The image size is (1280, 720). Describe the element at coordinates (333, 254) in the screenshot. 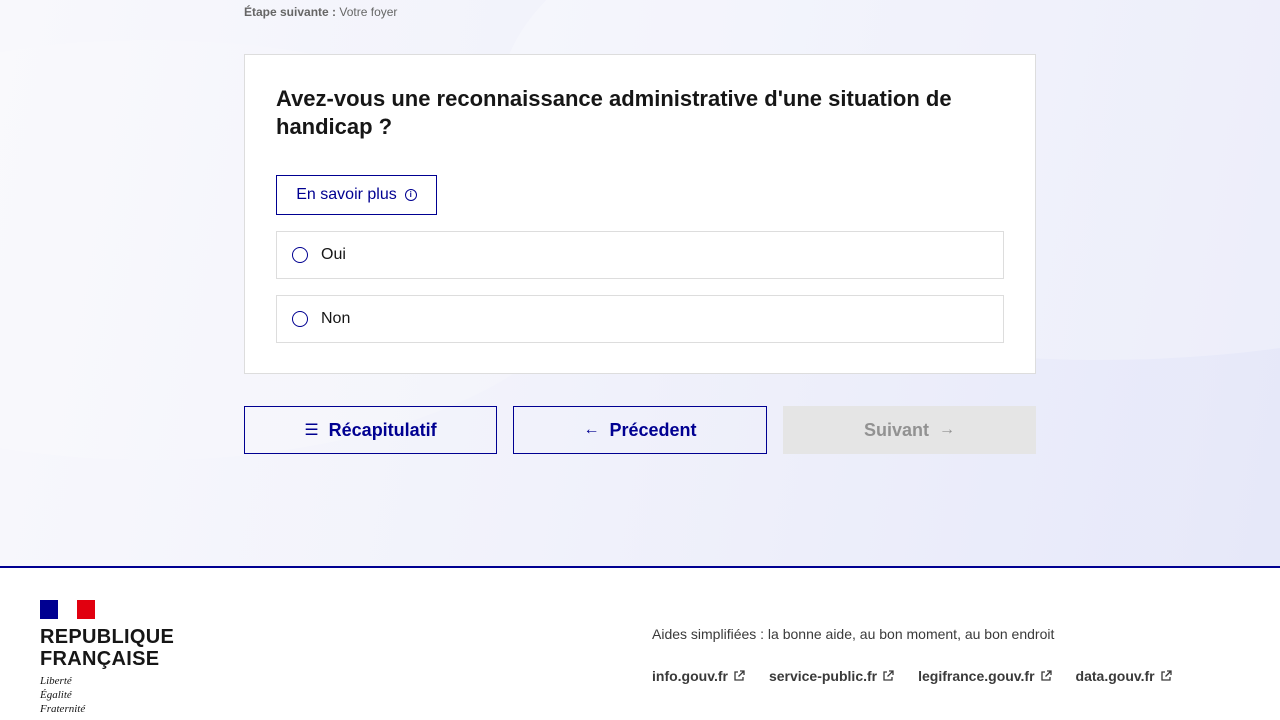

I see `option-label: Oui` at that location.